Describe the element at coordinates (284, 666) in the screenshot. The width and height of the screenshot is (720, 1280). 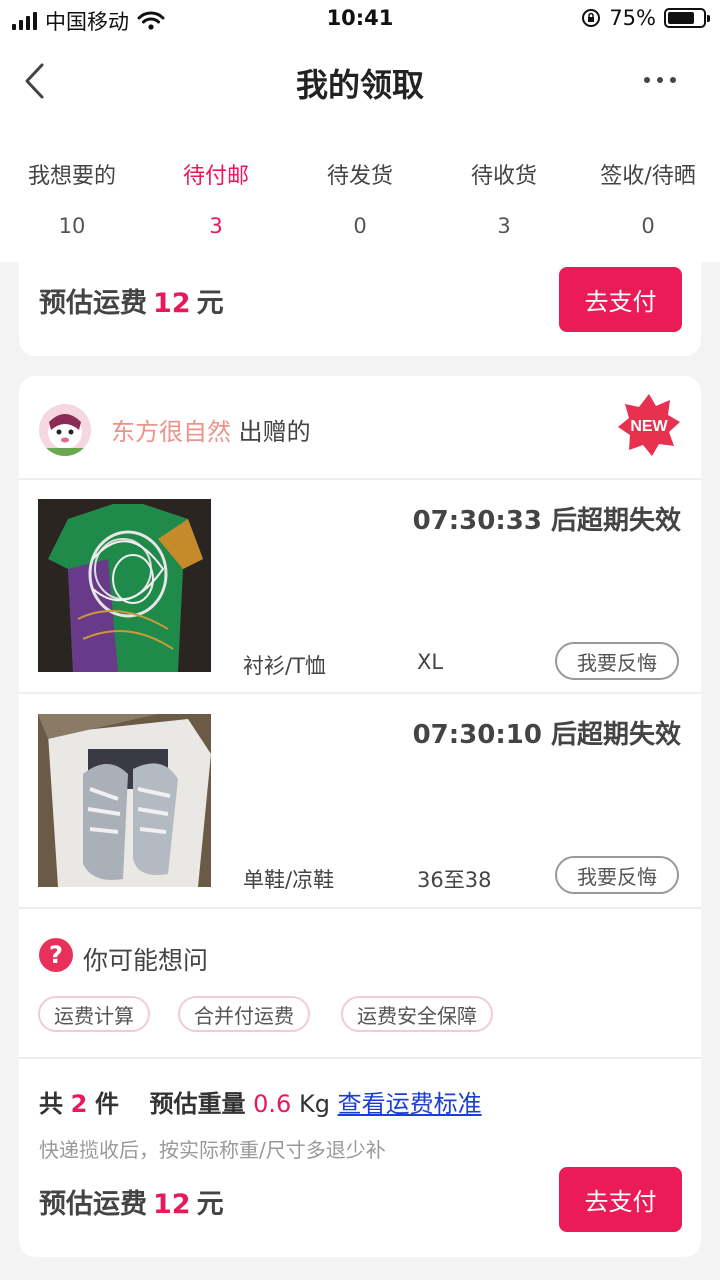
I see `item-category: 衬衫/T恤` at that location.